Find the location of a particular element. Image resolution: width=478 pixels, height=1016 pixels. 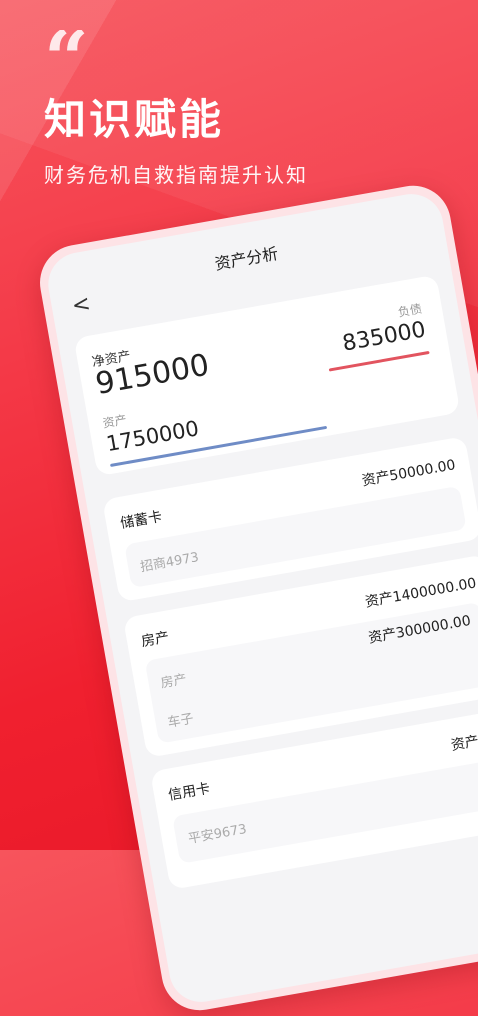

section-title: 信用卡 is located at coordinates (189, 792).